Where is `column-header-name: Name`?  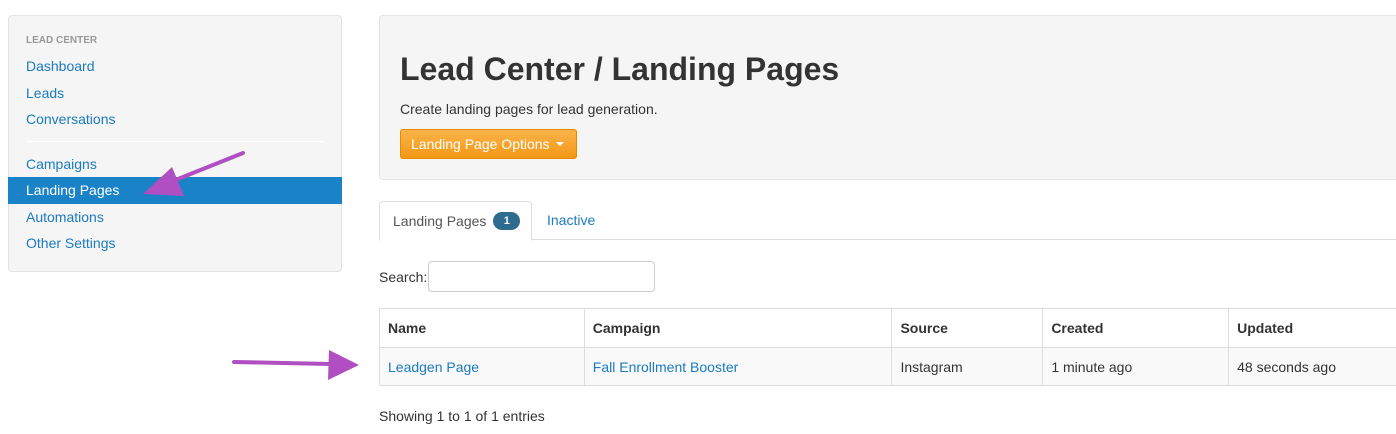
column-header-name: Name is located at coordinates (482, 328).